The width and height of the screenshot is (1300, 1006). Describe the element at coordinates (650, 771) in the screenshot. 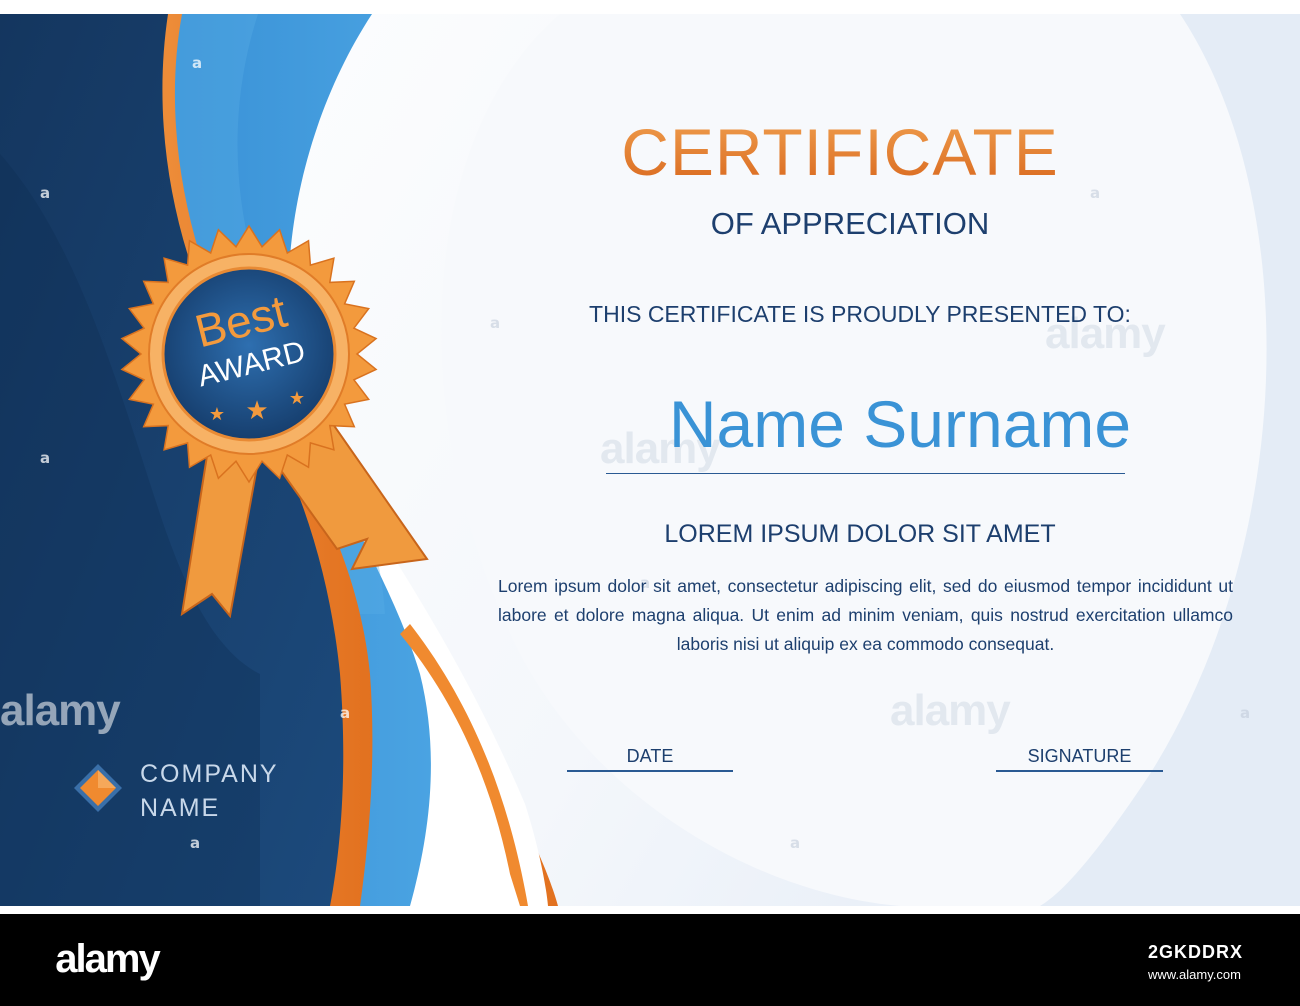

I see `date-line` at that location.